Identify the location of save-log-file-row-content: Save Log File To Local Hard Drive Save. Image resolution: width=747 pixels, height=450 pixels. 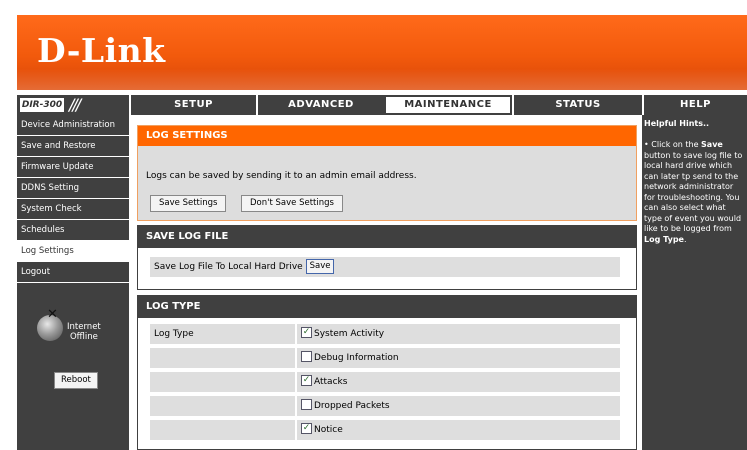
(244, 267).